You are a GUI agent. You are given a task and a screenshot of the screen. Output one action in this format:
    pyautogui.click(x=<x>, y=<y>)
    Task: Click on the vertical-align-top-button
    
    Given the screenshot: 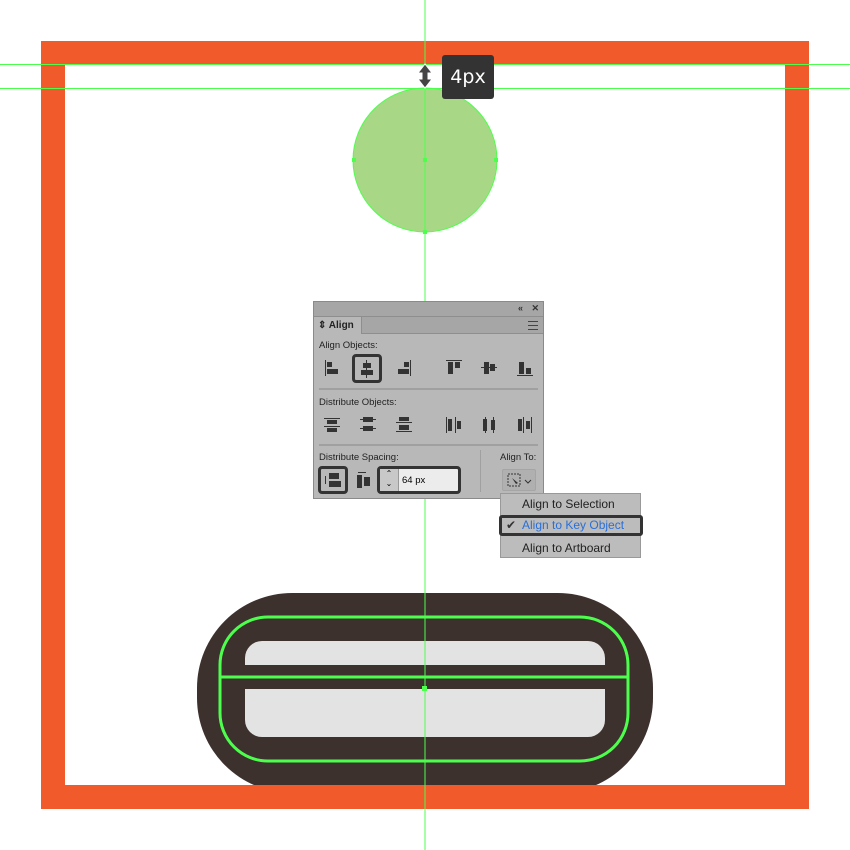 What is the action you would take?
    pyautogui.click(x=454, y=368)
    